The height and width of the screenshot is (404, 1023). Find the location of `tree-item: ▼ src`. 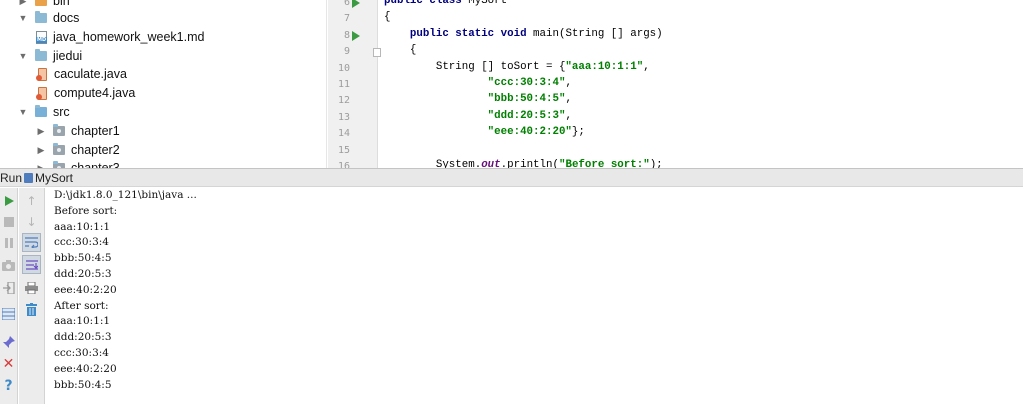

tree-item: ▼ src is located at coordinates (44, 112).